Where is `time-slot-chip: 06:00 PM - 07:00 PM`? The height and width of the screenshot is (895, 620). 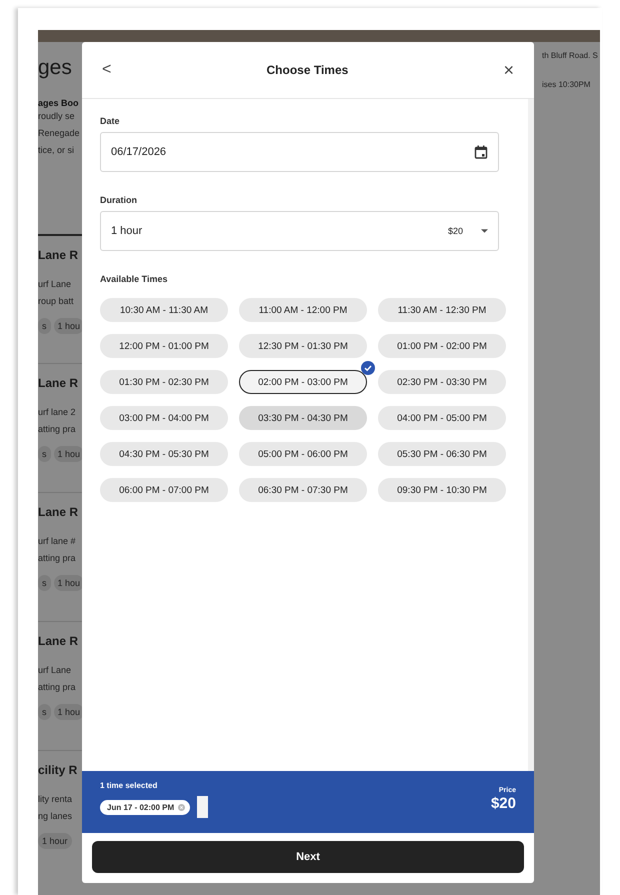 time-slot-chip: 06:00 PM - 07:00 PM is located at coordinates (164, 490).